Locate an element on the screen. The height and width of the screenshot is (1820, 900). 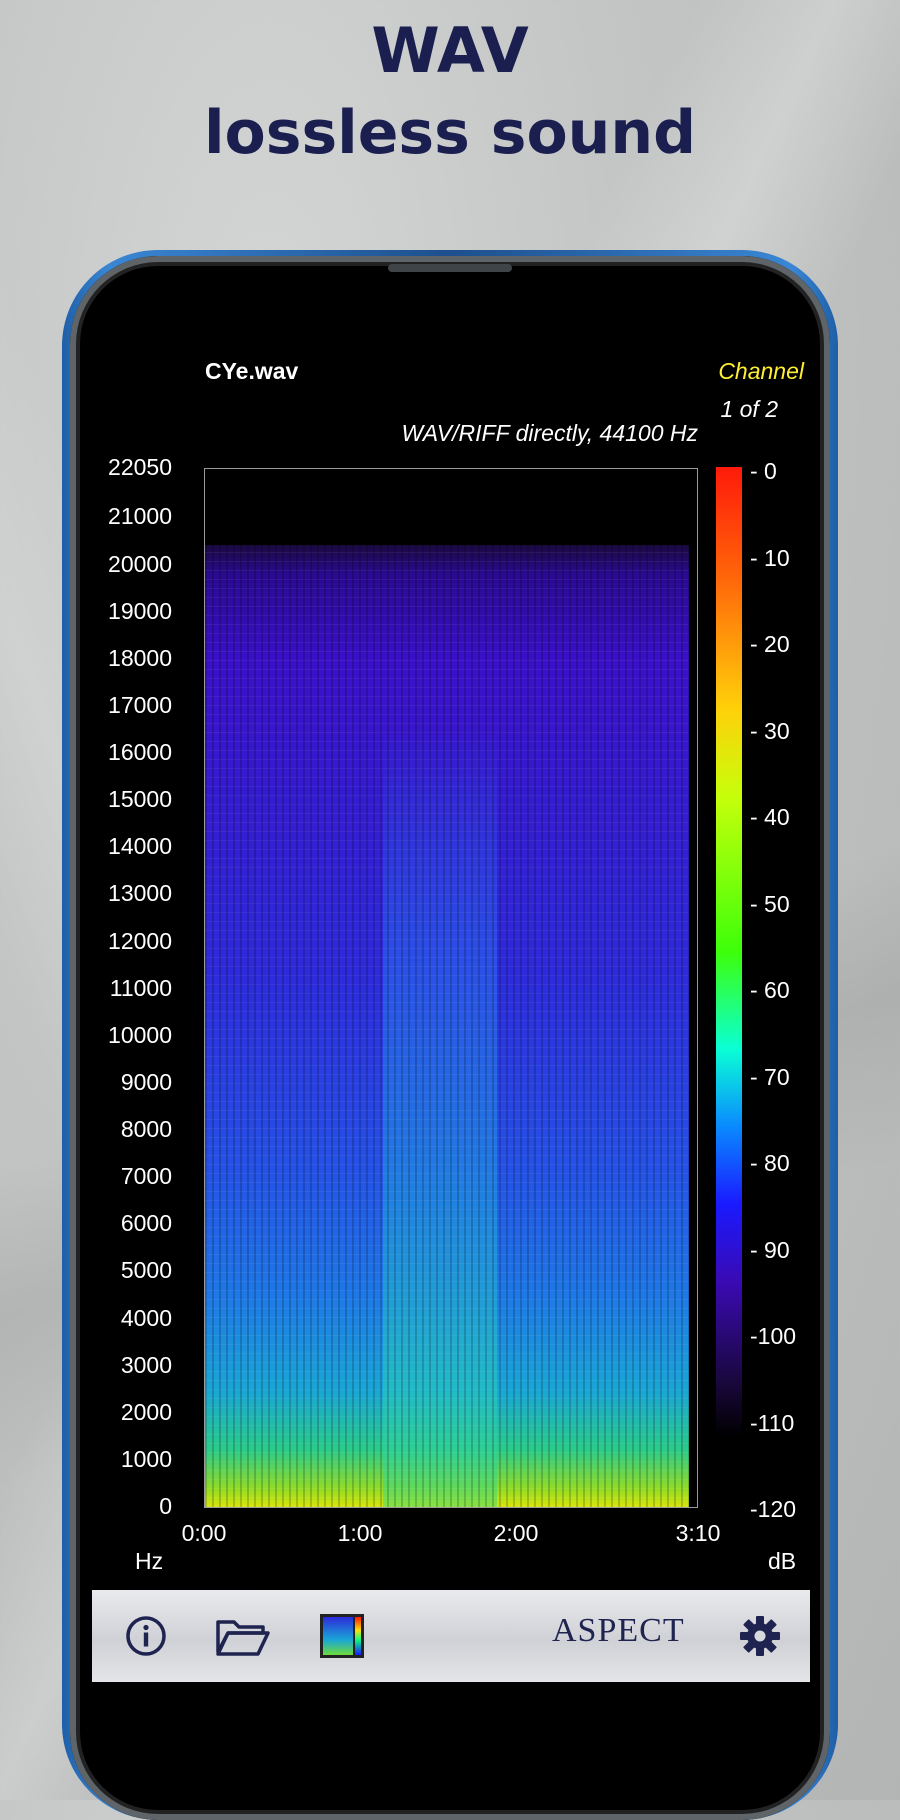
y-tick-label: 0 is located at coordinates (165, 1506).